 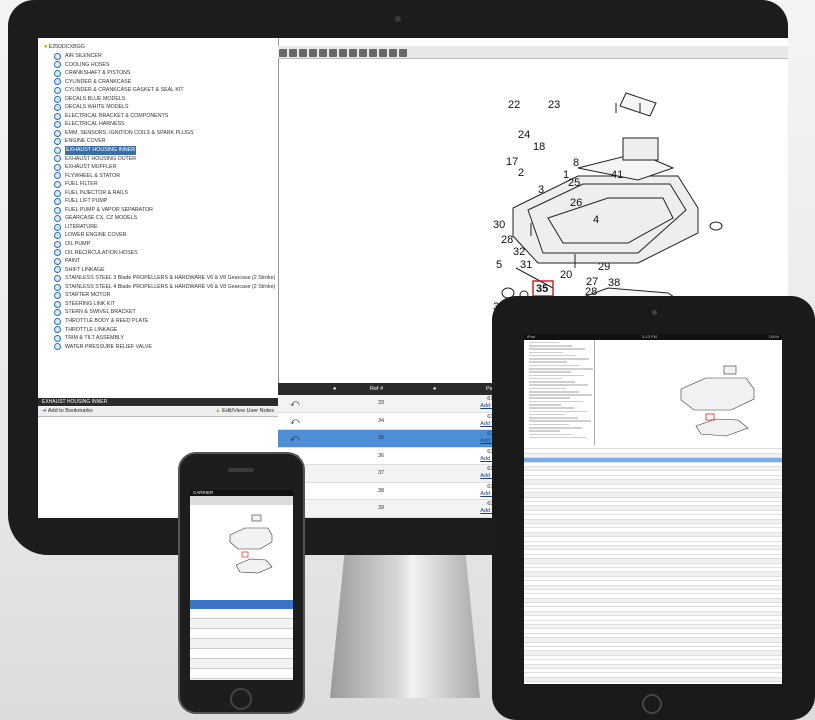 I want to click on tree-item: EXHAUST MUFFLER, so click(x=164, y=167).